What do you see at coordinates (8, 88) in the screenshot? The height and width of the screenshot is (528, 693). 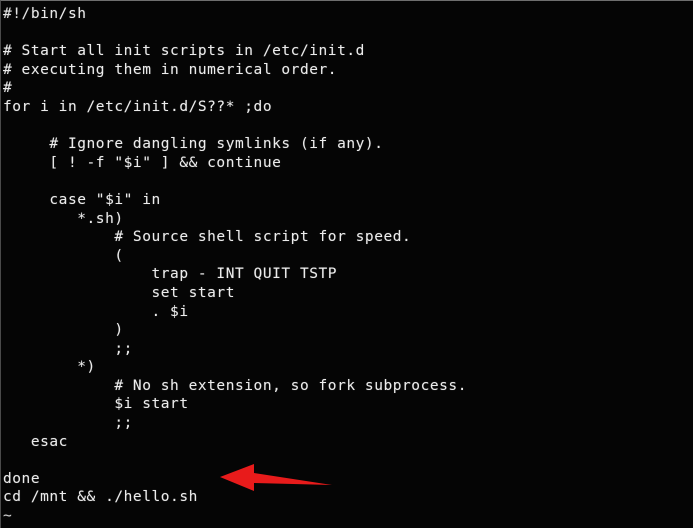 I see `code-line: #` at bounding box center [8, 88].